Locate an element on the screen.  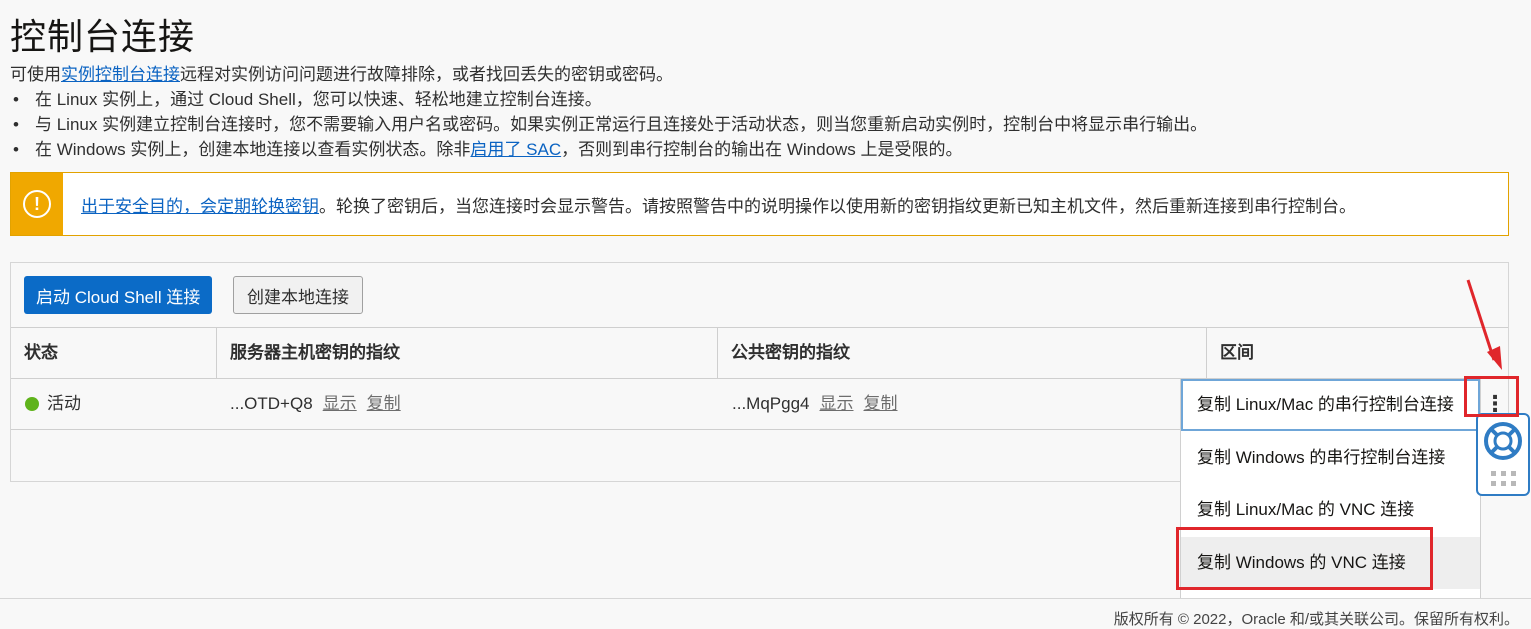
status-text: 活动 is located at coordinates (64, 403).